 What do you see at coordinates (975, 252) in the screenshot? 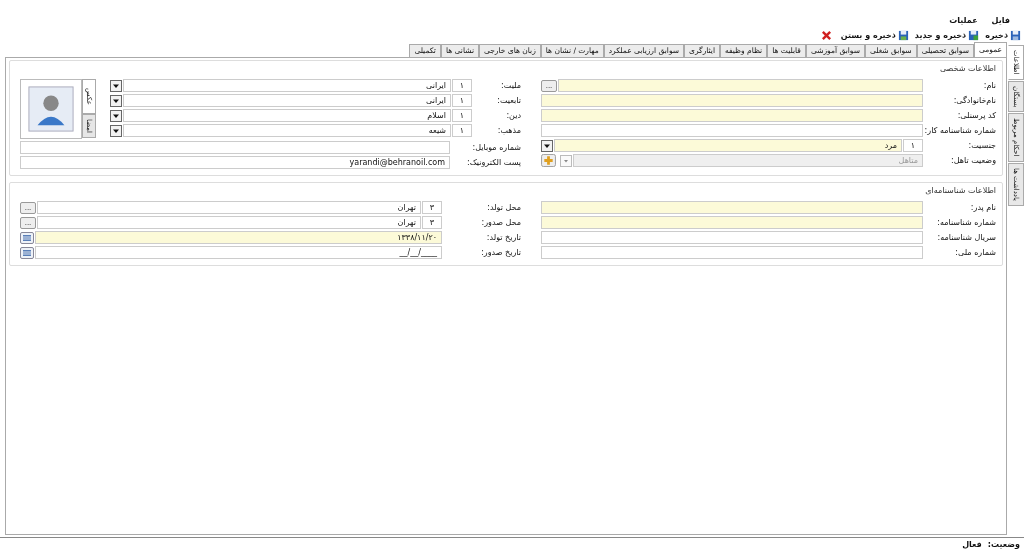
I see `field-label: شماره ملی:` at bounding box center [975, 252].